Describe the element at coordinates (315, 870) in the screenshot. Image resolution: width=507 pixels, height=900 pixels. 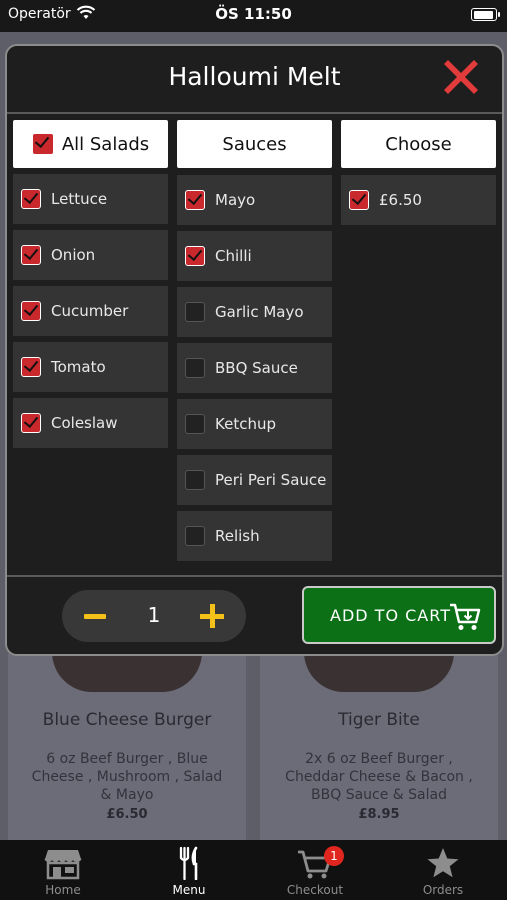
I see `tab-checkout: 1 Checkout` at that location.